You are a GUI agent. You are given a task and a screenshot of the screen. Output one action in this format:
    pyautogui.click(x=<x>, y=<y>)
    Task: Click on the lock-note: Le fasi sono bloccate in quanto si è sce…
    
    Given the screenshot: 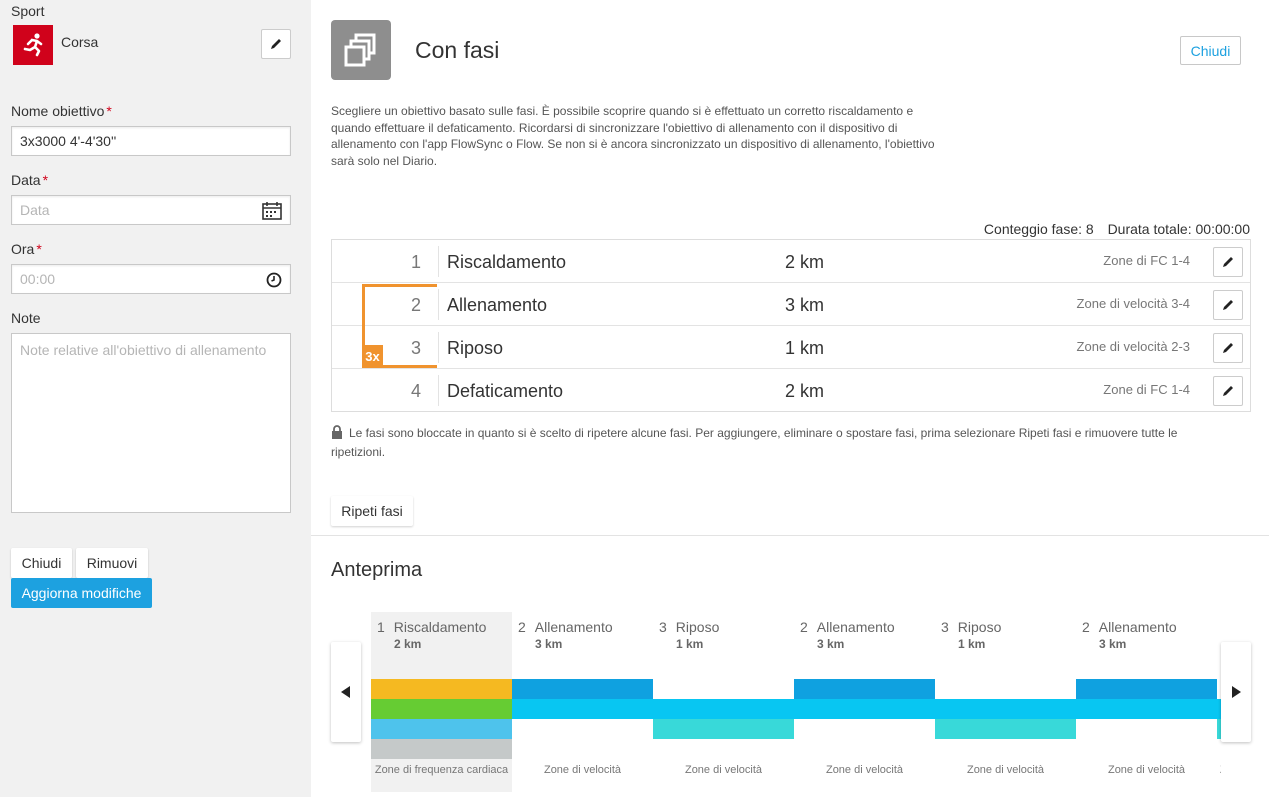 What is the action you would take?
    pyautogui.click(x=754, y=442)
    